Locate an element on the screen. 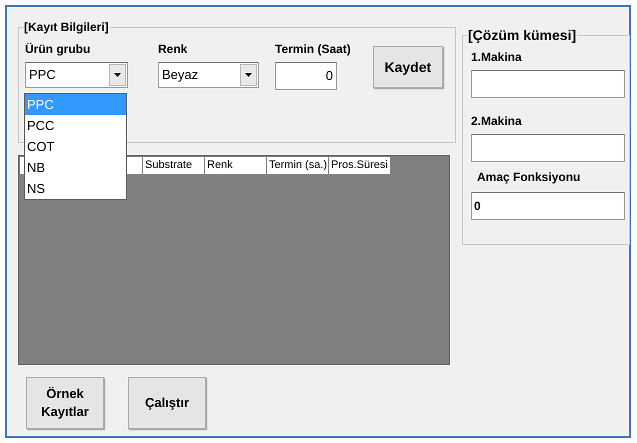  dropdown-option: COT is located at coordinates (75, 146).